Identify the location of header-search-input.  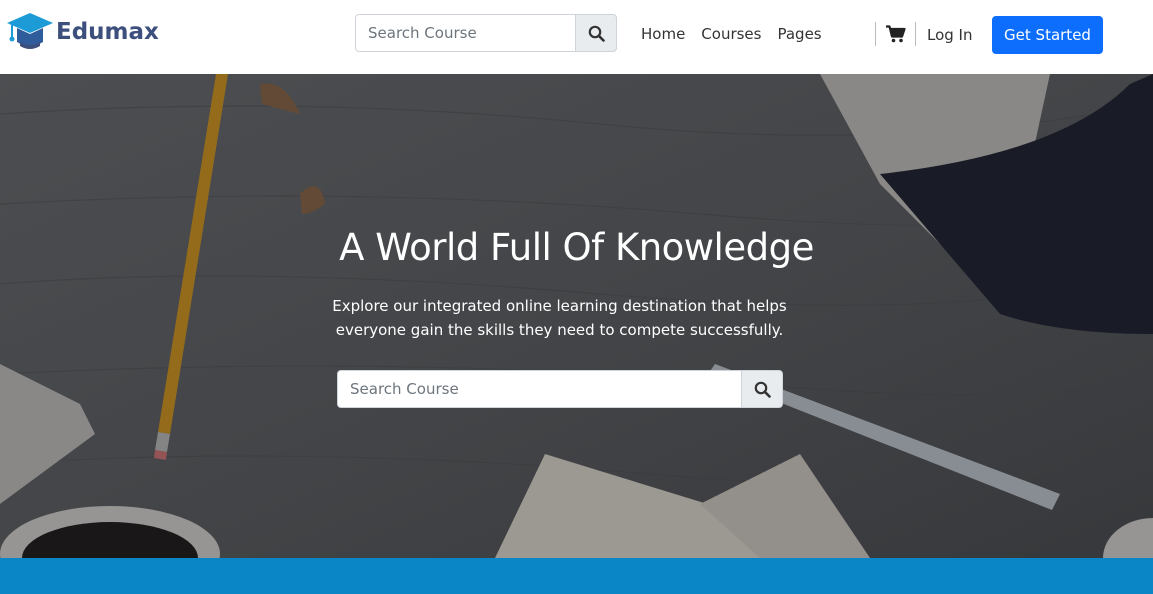
(465, 33).